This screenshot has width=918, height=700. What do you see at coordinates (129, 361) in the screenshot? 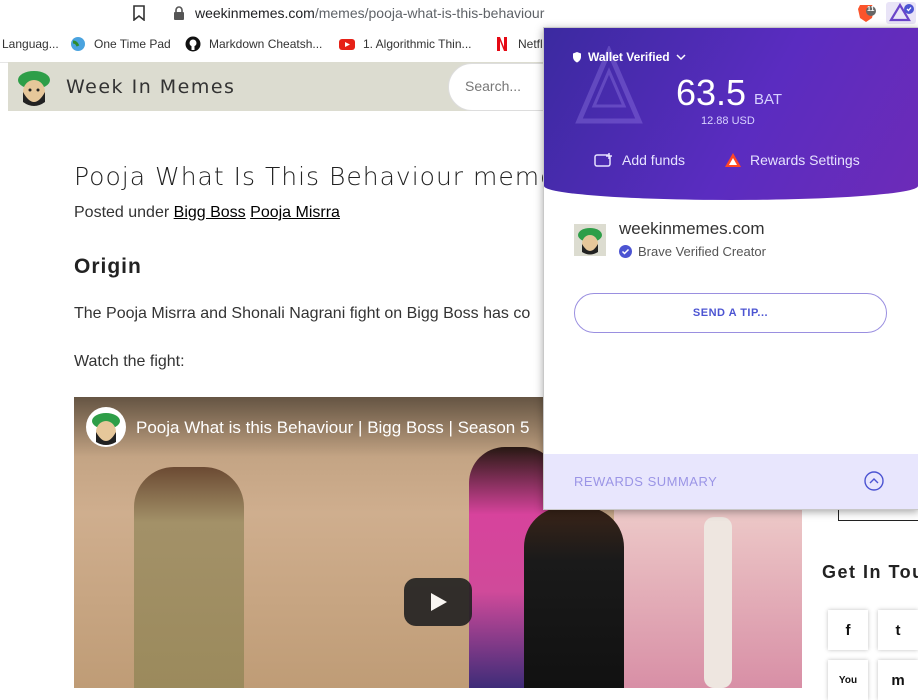
I see `watch-text: Watch the fight:` at bounding box center [129, 361].